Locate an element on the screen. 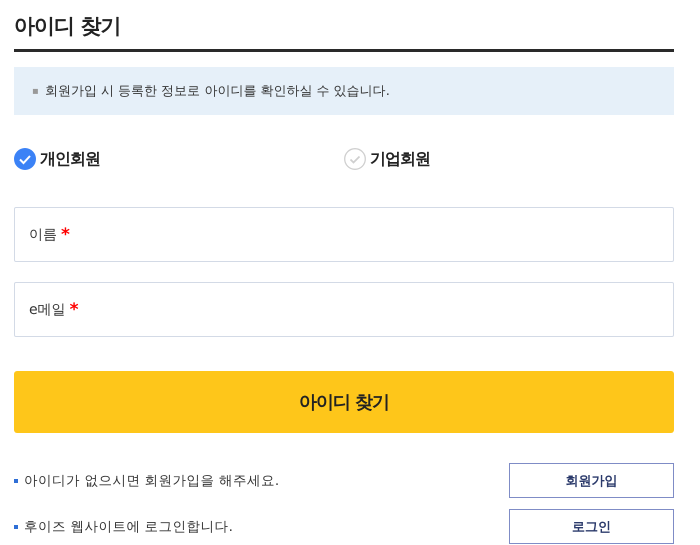 The height and width of the screenshot is (545, 700). input-field: 이름 * is located at coordinates (344, 234).